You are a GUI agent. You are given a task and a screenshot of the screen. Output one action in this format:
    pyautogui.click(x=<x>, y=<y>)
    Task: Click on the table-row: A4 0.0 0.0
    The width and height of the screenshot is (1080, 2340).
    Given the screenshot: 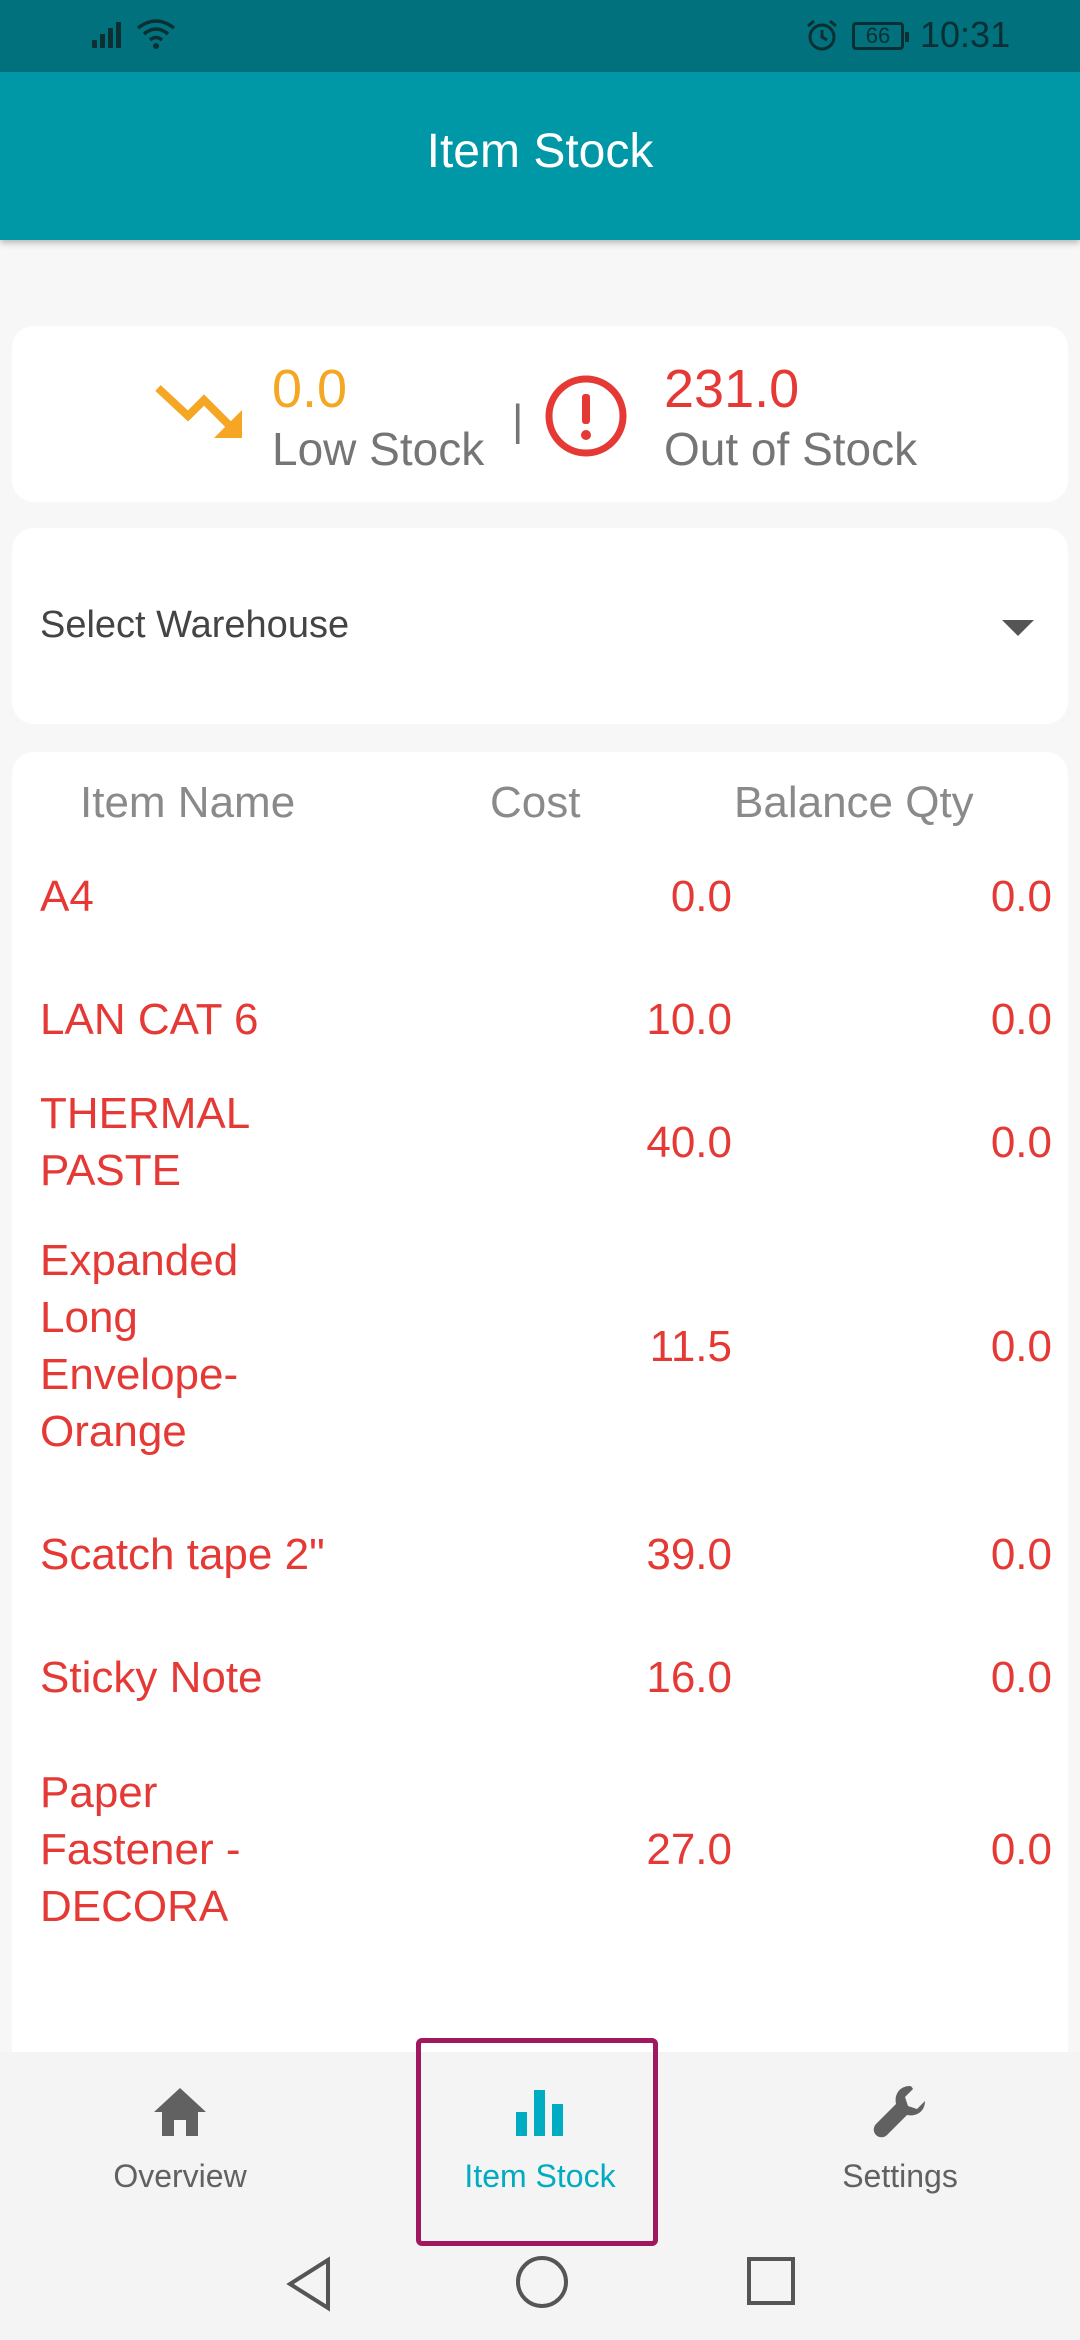 What is the action you would take?
    pyautogui.click(x=546, y=896)
    